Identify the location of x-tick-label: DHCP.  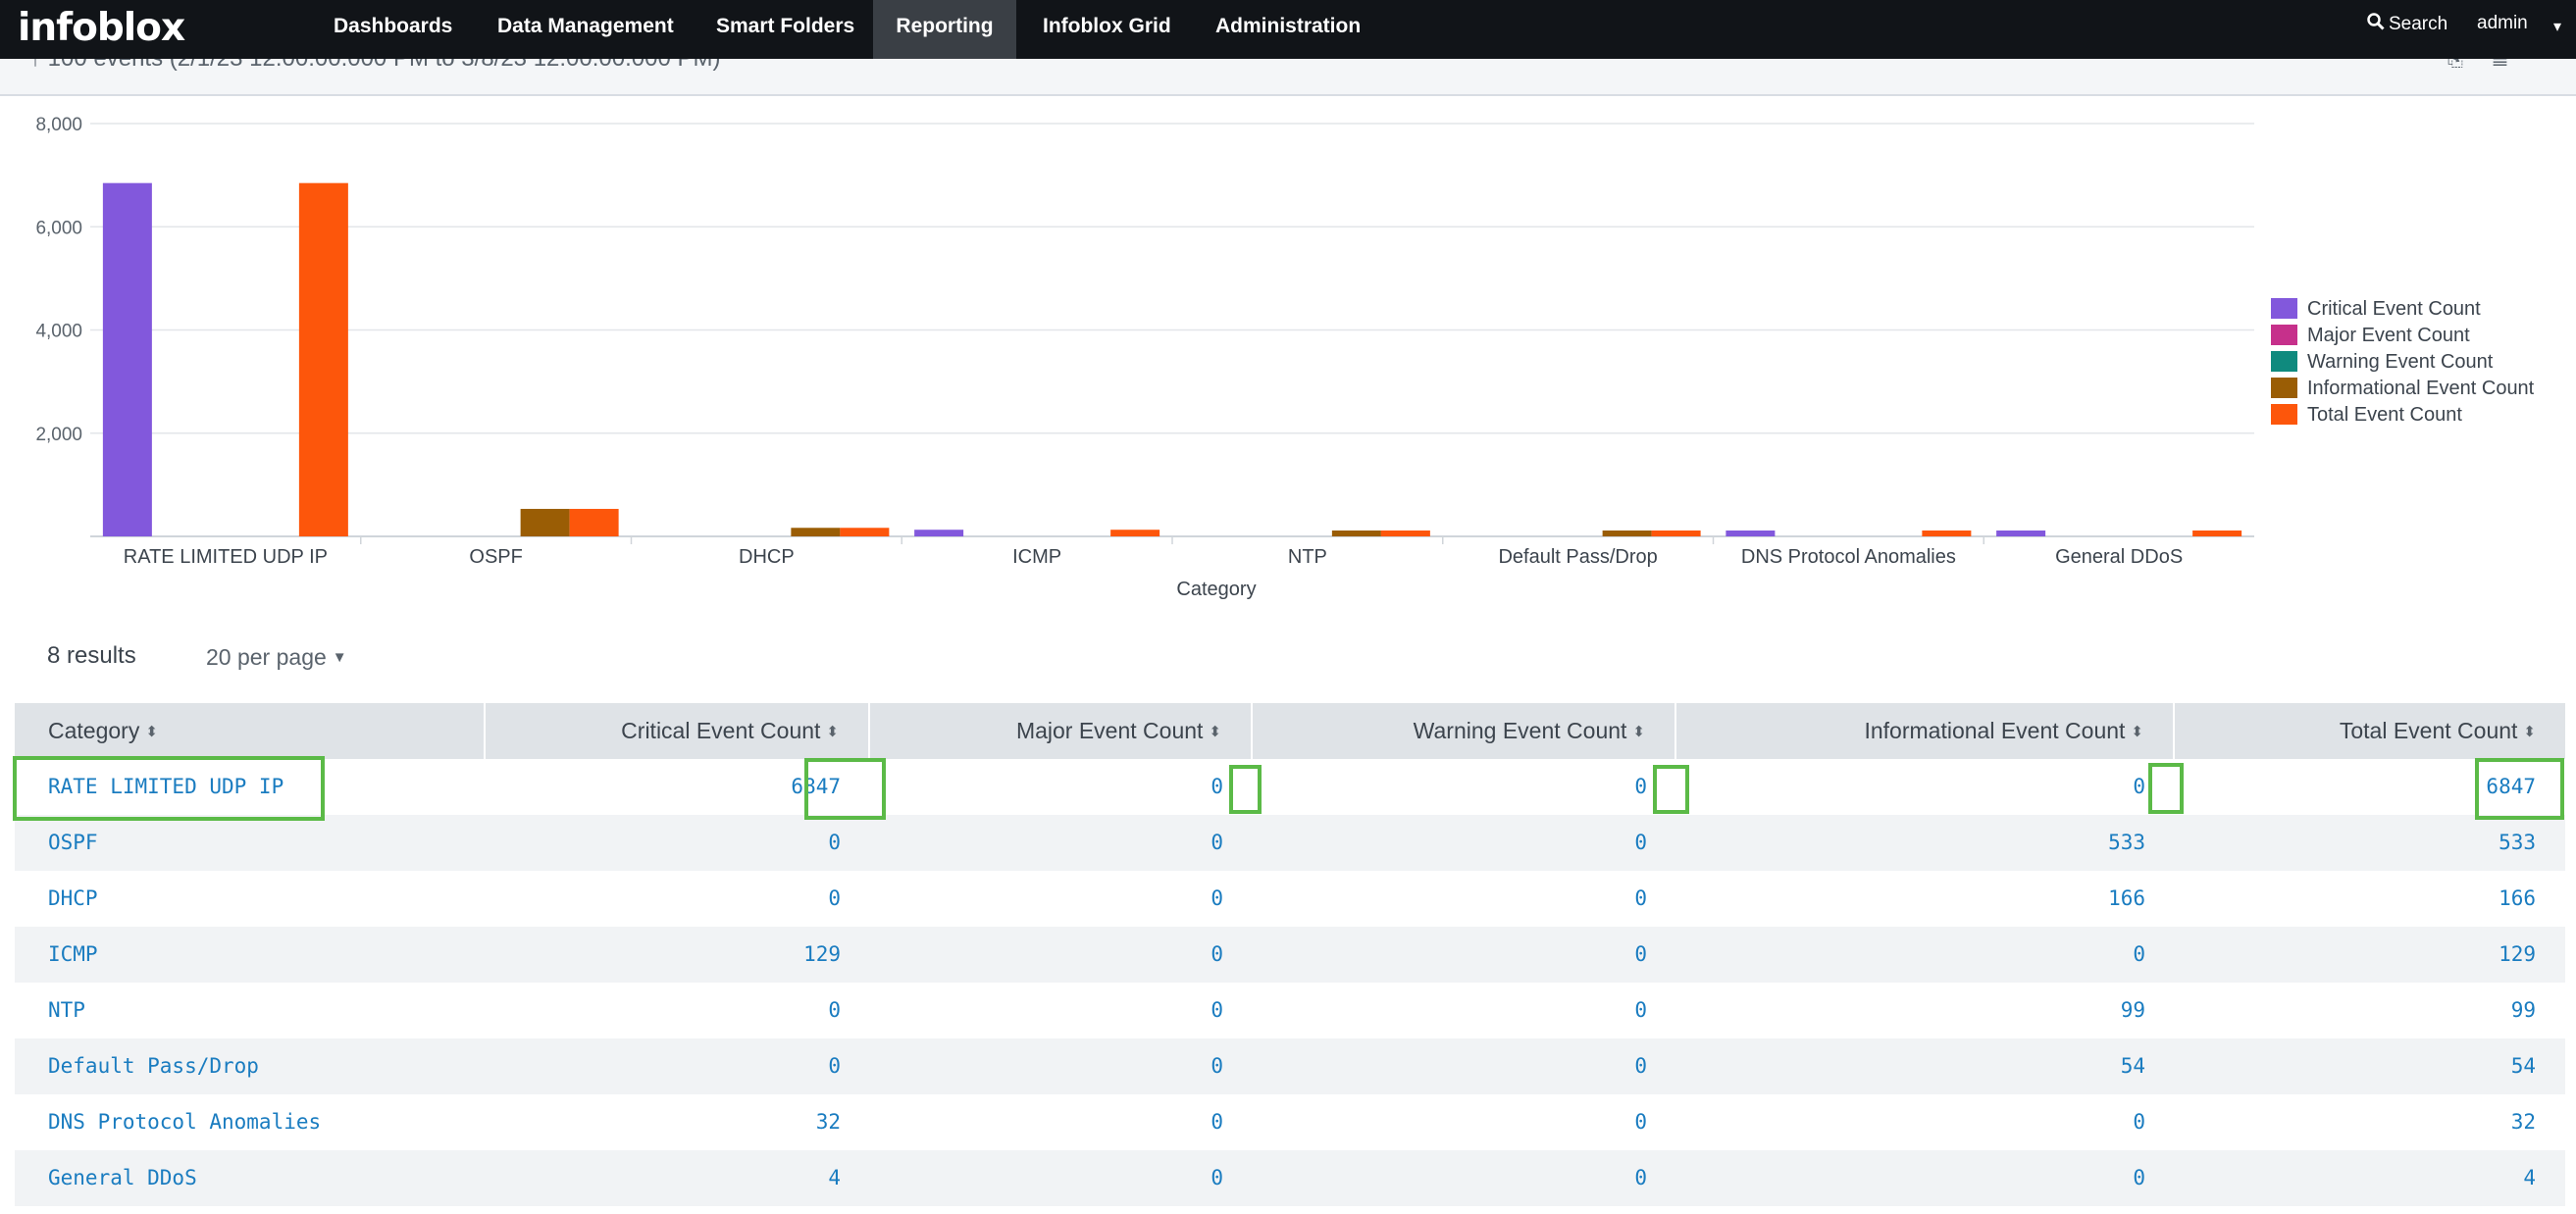
(767, 557).